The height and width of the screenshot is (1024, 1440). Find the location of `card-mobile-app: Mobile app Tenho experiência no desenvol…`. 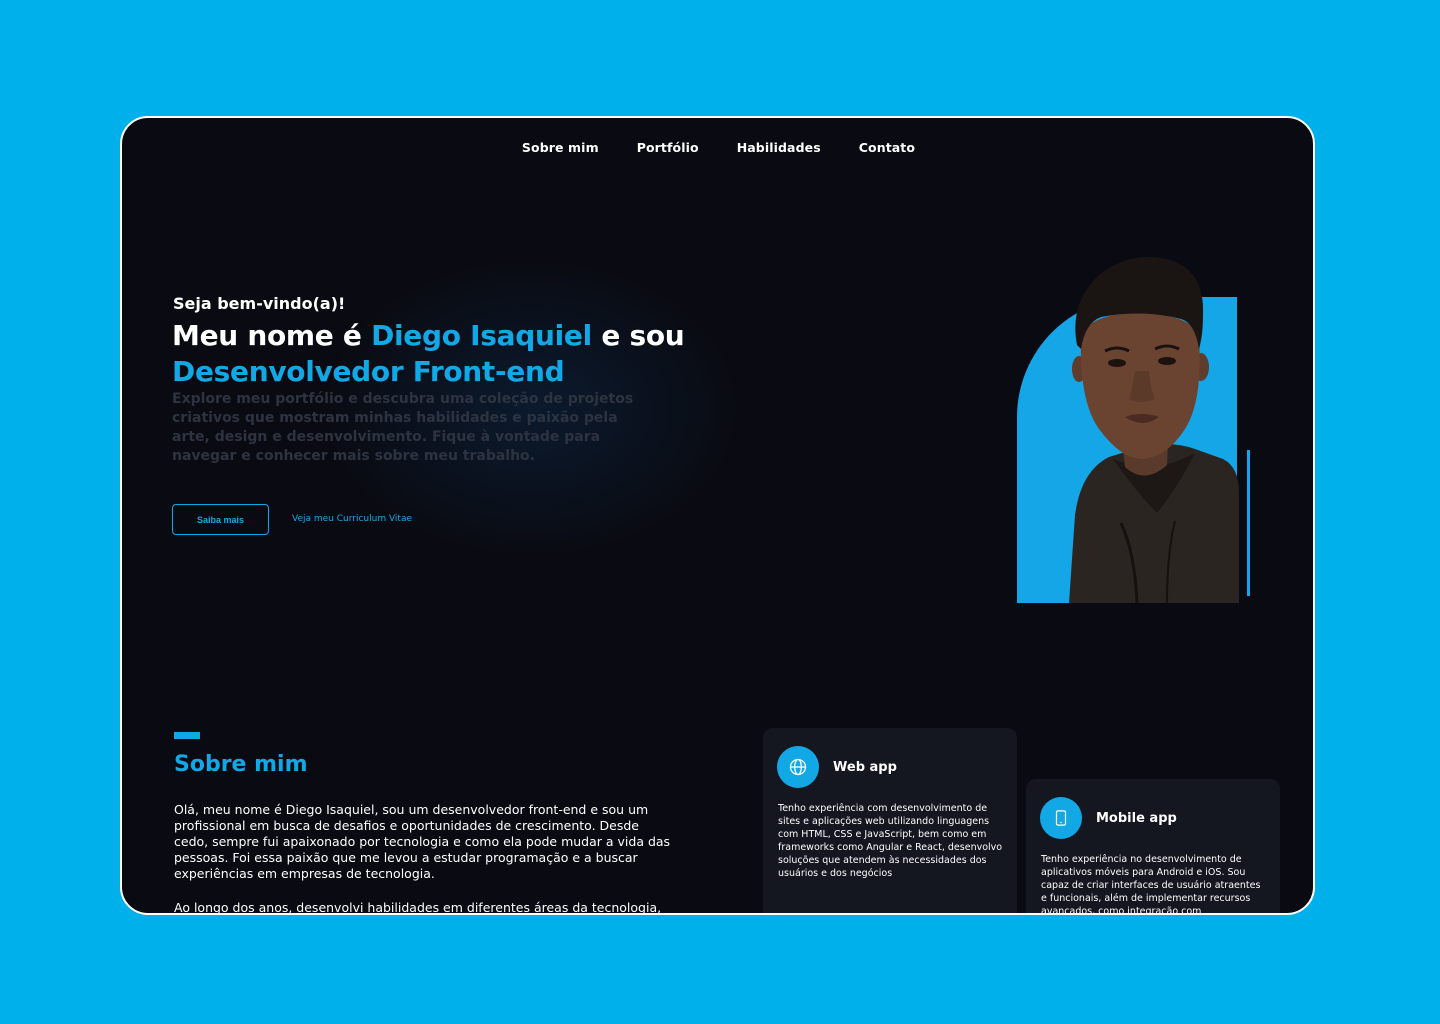

card-mobile-app: Mobile app Tenho experiência no desenvol… is located at coordinates (1153, 847).